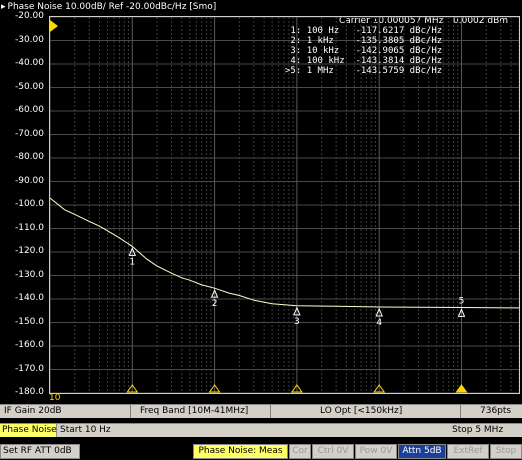 Image resolution: width=522 pixels, height=460 pixels. What do you see at coordinates (29, 39) in the screenshot?
I see `y-tick-label: -30.00` at bounding box center [29, 39].